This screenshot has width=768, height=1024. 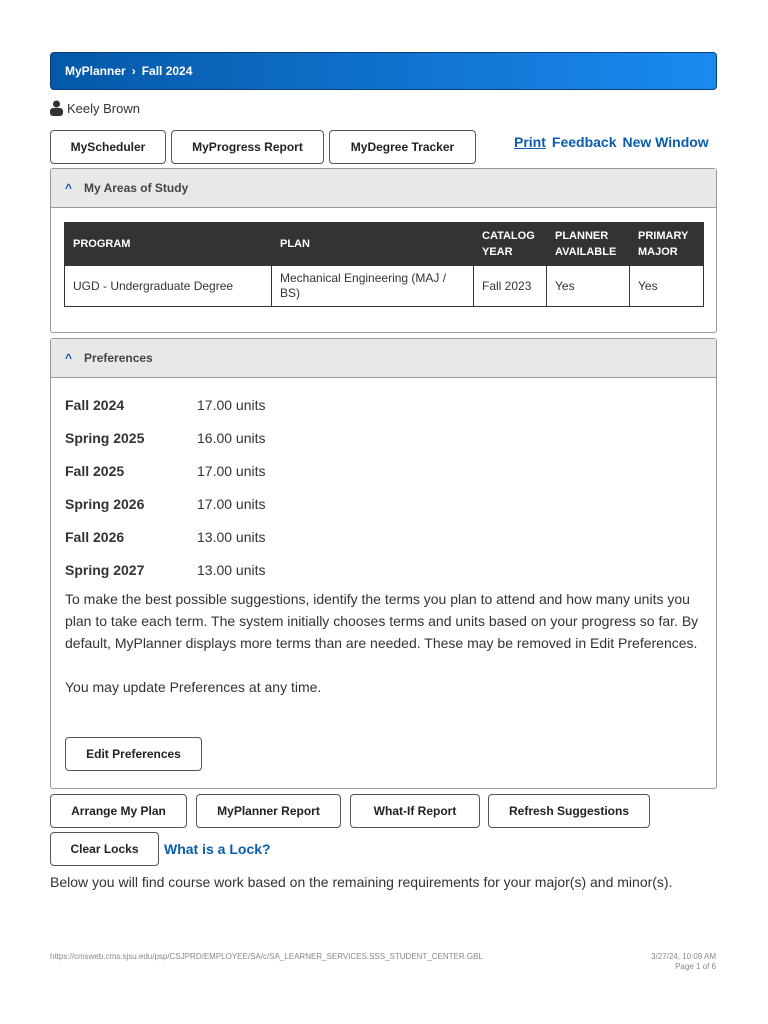 I want to click on feedback-link: Feedback, so click(x=584, y=142).